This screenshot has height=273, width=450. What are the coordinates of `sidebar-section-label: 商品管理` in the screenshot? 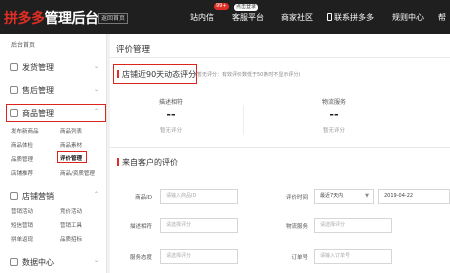 It's located at (38, 113).